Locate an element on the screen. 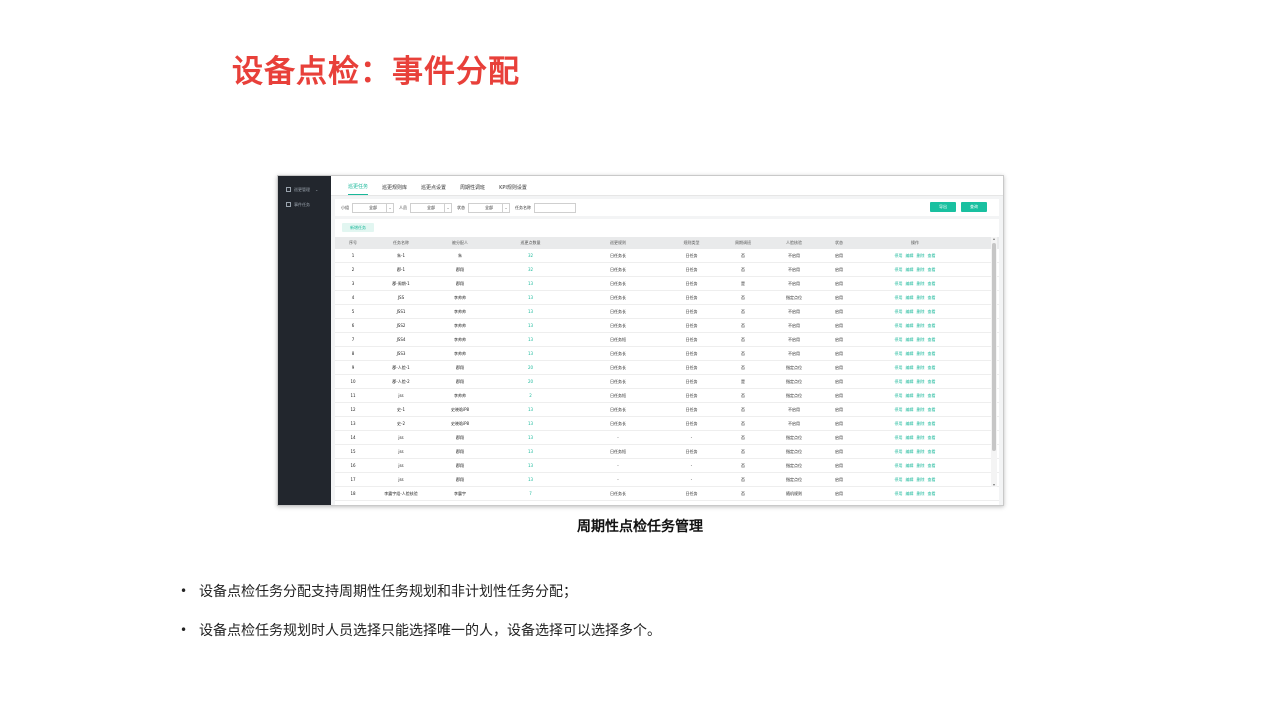 The image size is (1280, 720). table-row: 1 朱-1 朱 32 日任务长 日任务 否 不启用 启用 停用 编辑 删除 查看 is located at coordinates (667, 256).